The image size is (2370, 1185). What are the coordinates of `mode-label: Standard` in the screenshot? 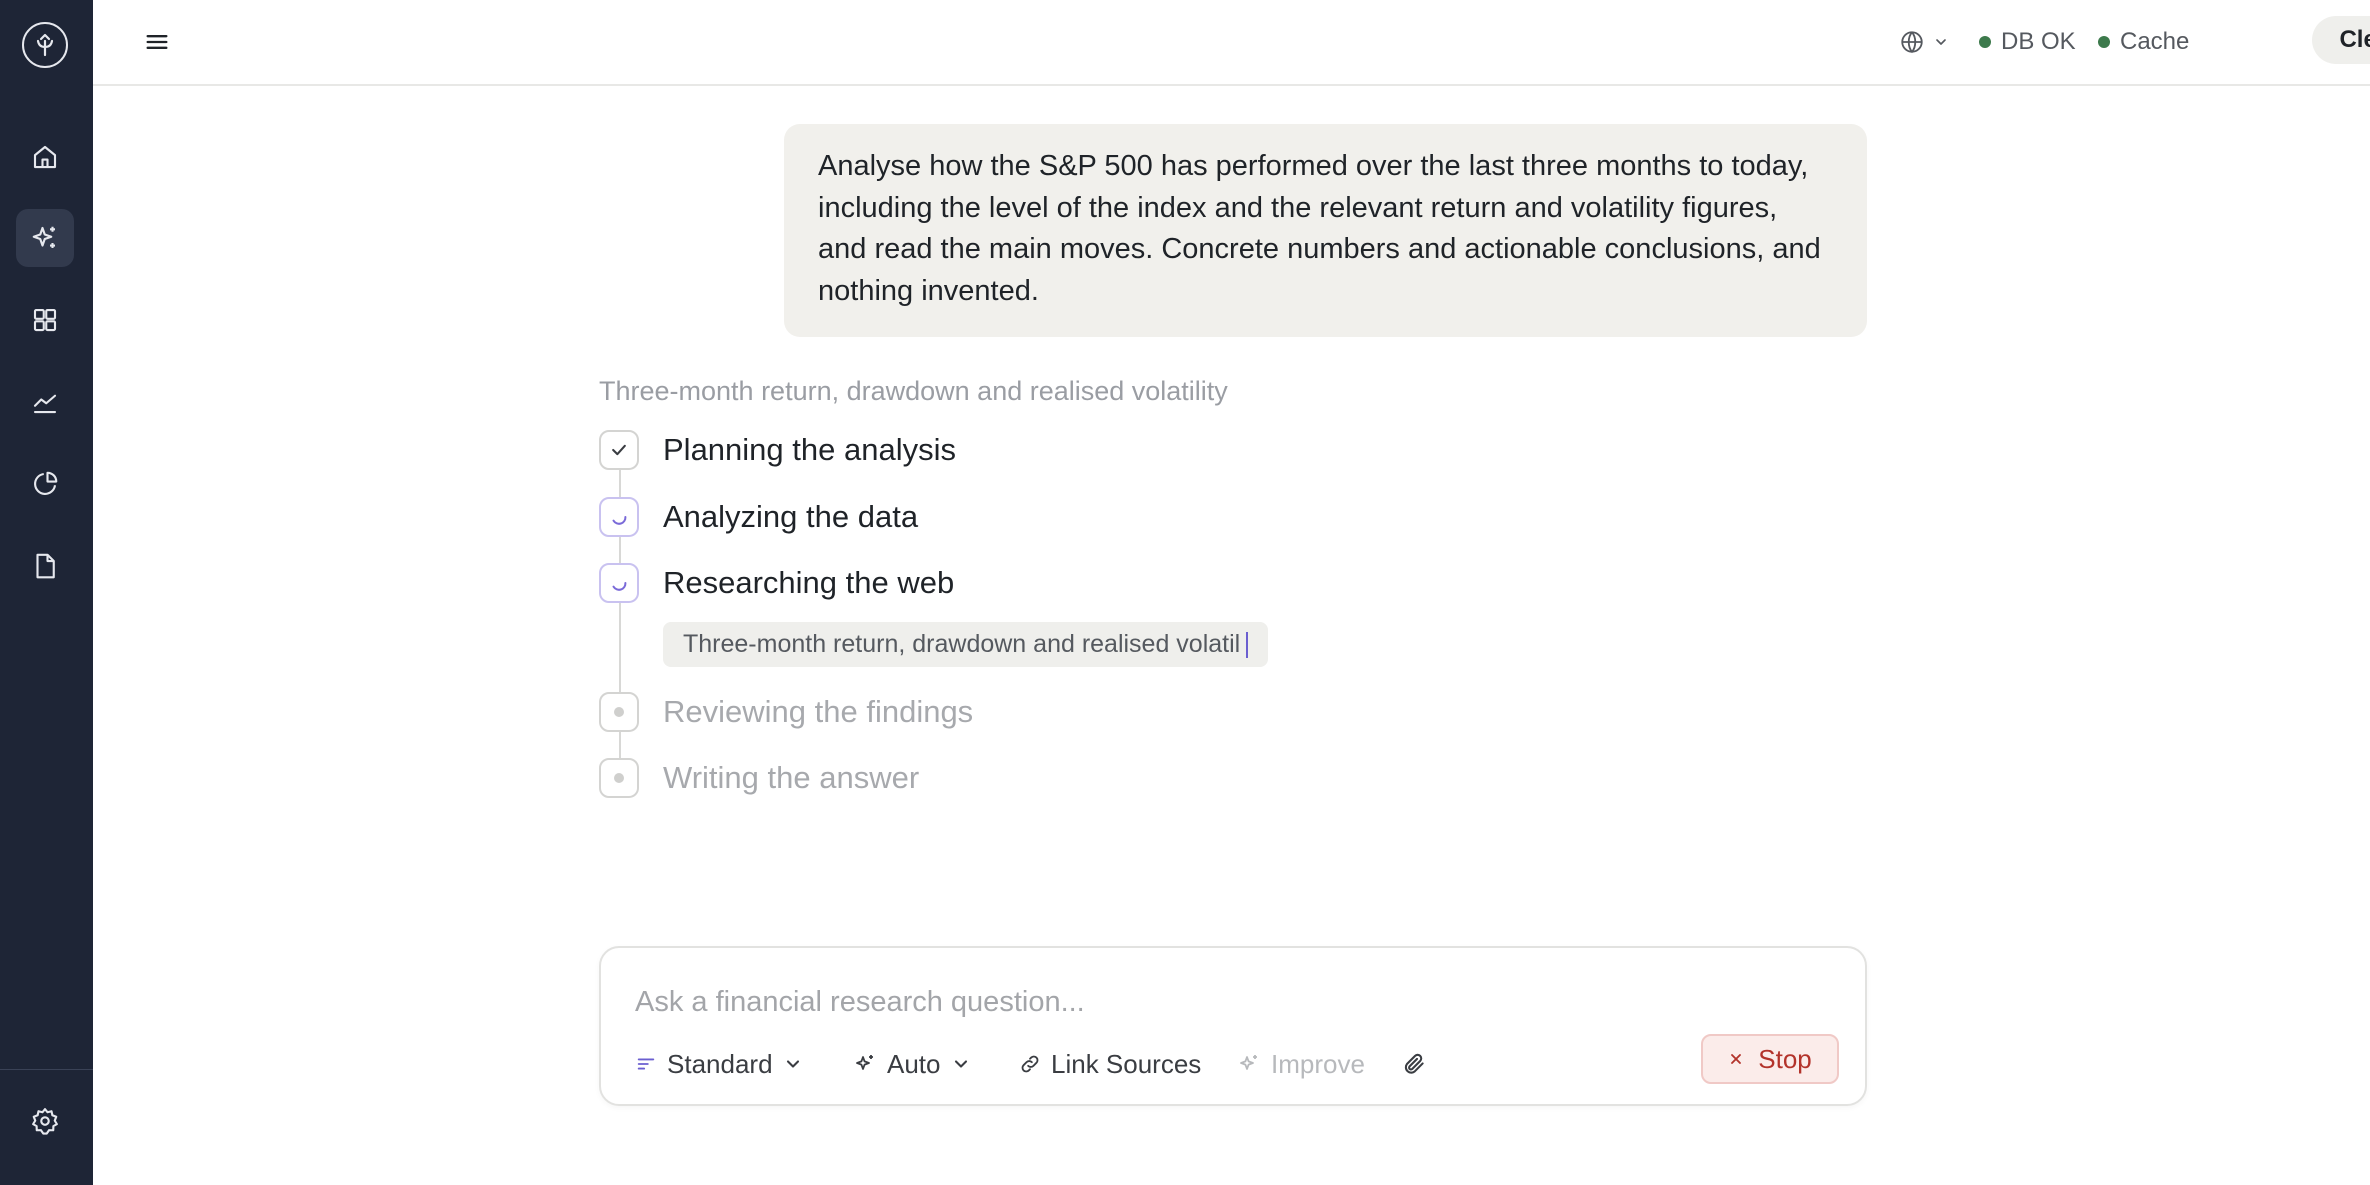 It's located at (720, 1063).